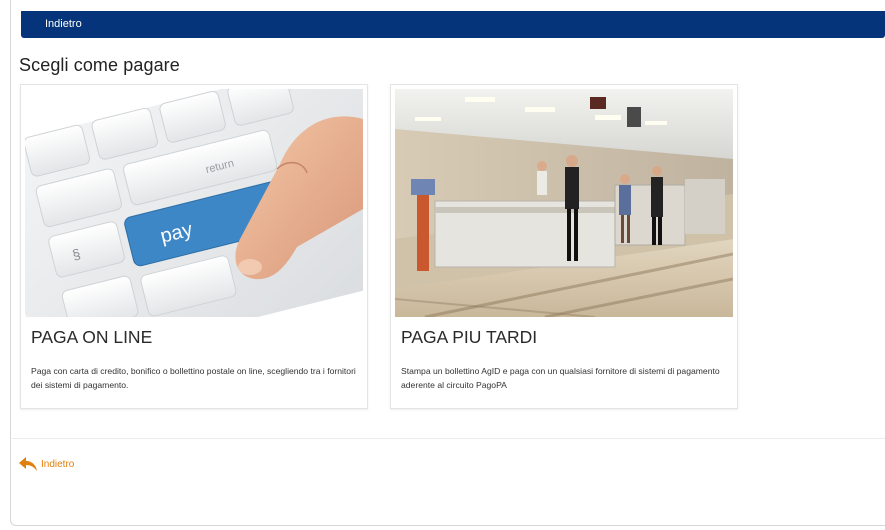  Describe the element at coordinates (448, 438) in the screenshot. I see `section-divider` at that location.